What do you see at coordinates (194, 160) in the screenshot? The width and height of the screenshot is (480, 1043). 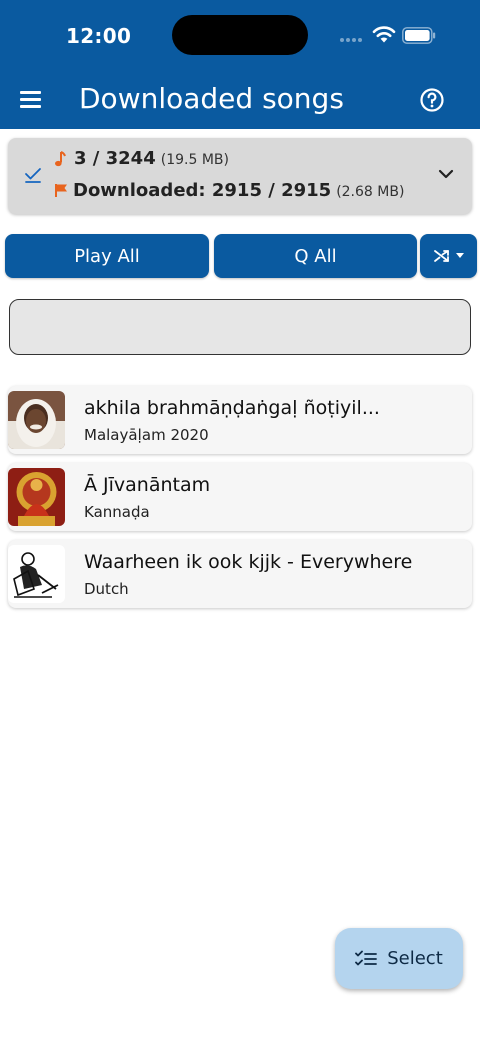 I see `song-size: (19.5 MB)` at bounding box center [194, 160].